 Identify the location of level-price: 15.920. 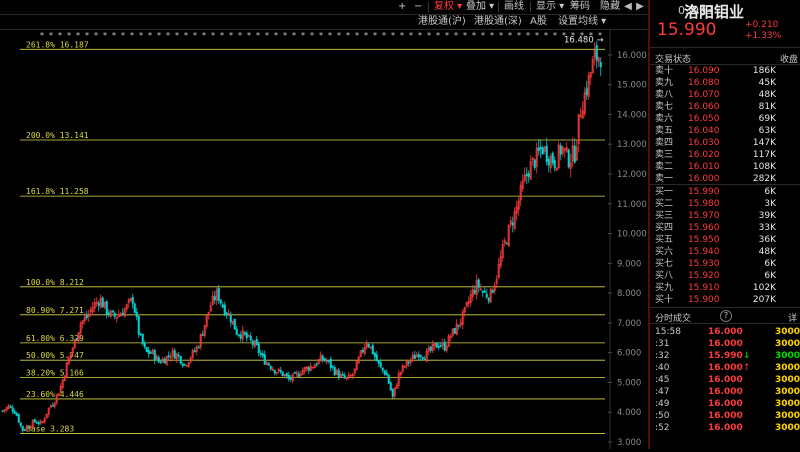
(704, 276).